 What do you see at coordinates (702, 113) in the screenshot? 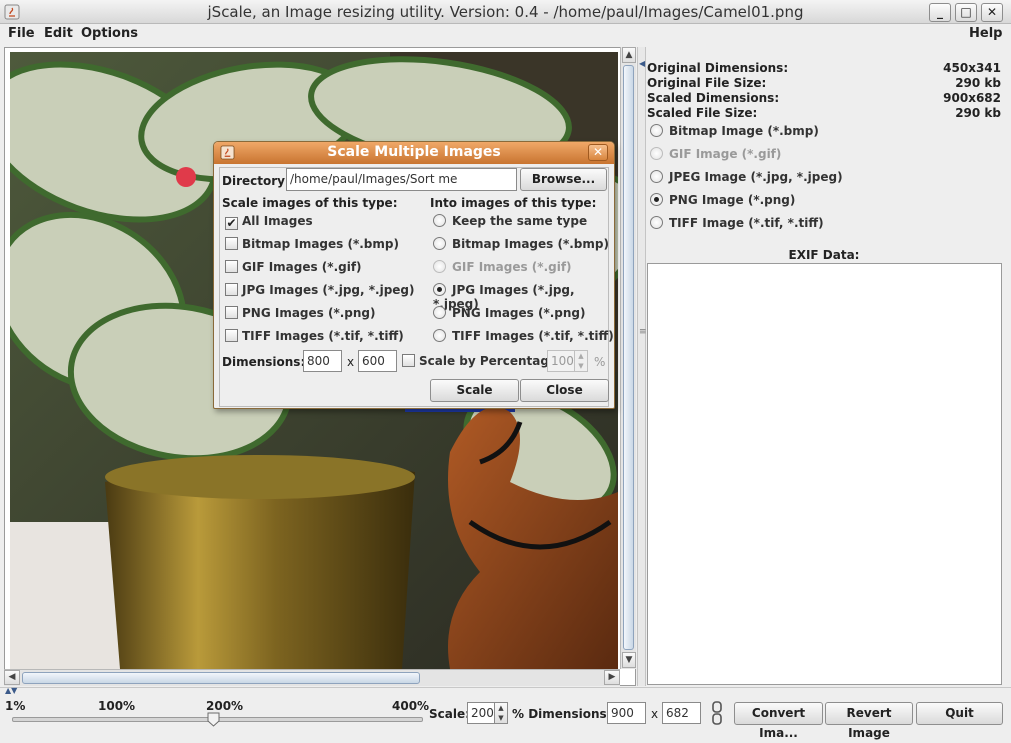
I see `scaled-file-size-label: Scaled File Size:` at bounding box center [702, 113].